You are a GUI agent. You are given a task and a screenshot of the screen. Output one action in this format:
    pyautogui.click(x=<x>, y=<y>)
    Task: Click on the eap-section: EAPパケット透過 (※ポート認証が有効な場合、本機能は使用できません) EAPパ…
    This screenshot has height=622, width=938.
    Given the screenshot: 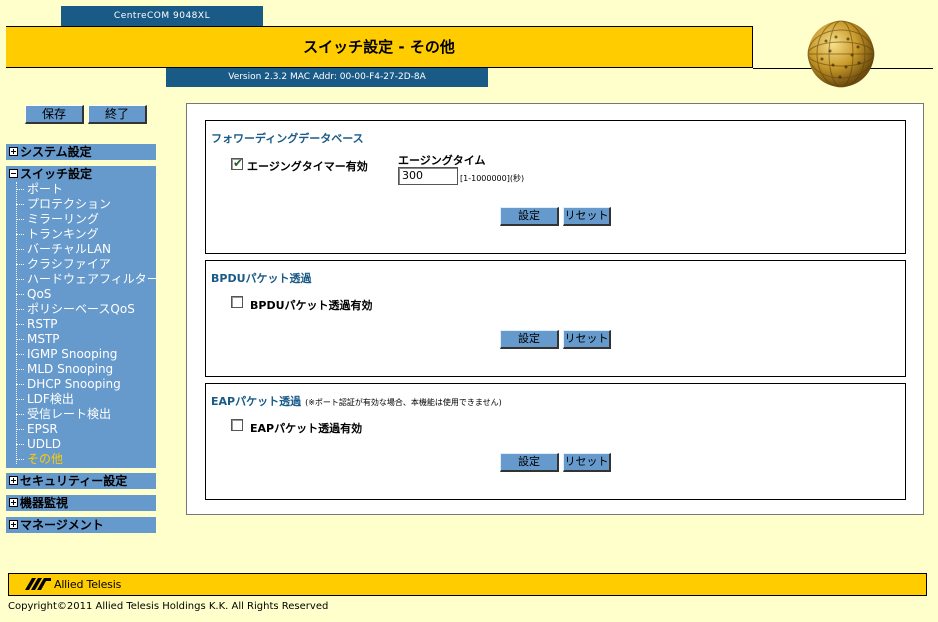 What is the action you would take?
    pyautogui.click(x=555, y=441)
    